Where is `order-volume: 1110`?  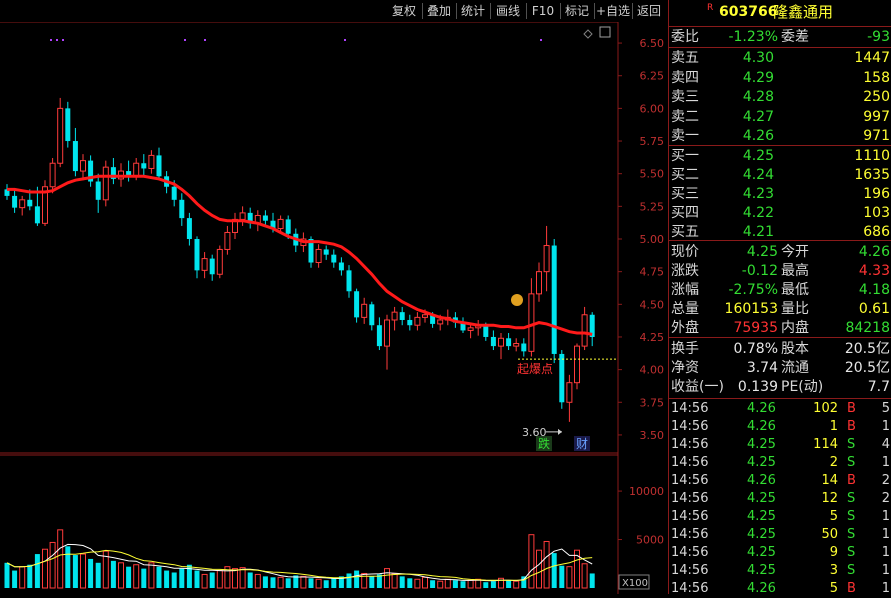
order-volume: 1110 is located at coordinates (872, 156).